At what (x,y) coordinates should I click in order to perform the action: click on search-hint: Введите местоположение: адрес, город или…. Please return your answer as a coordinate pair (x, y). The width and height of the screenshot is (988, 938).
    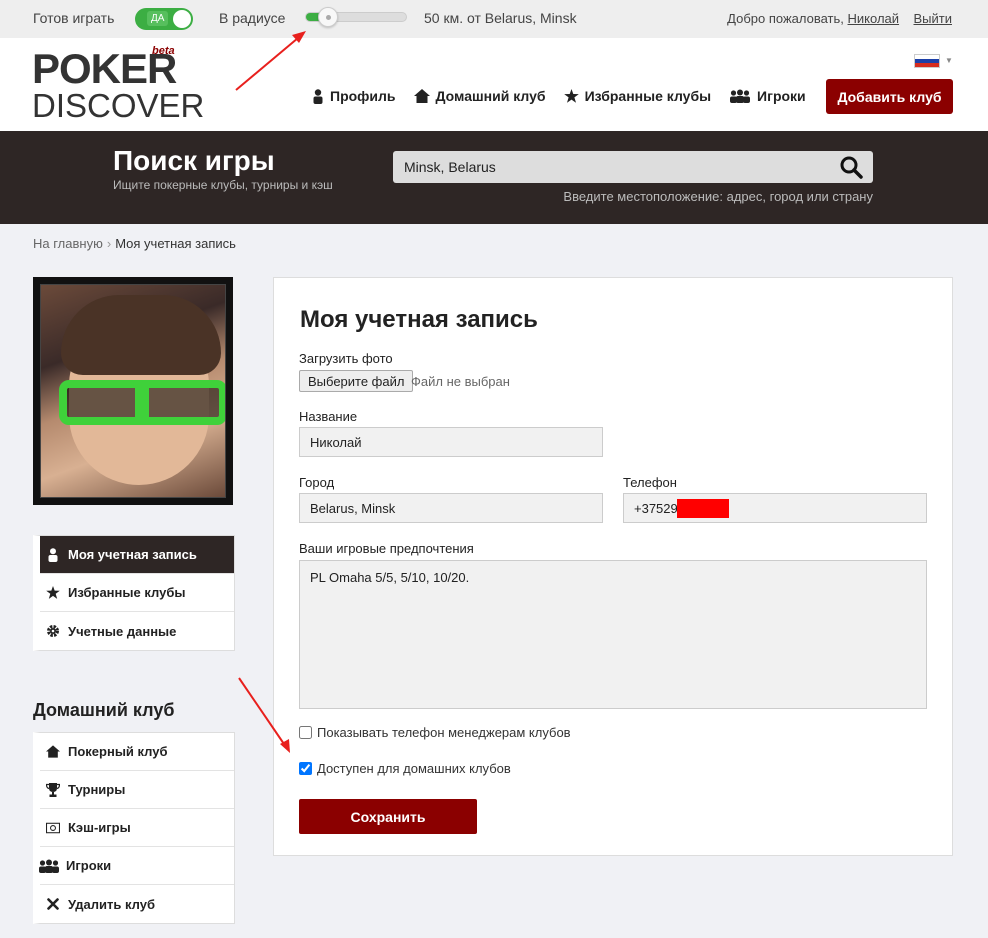
    Looking at the image, I should click on (718, 196).